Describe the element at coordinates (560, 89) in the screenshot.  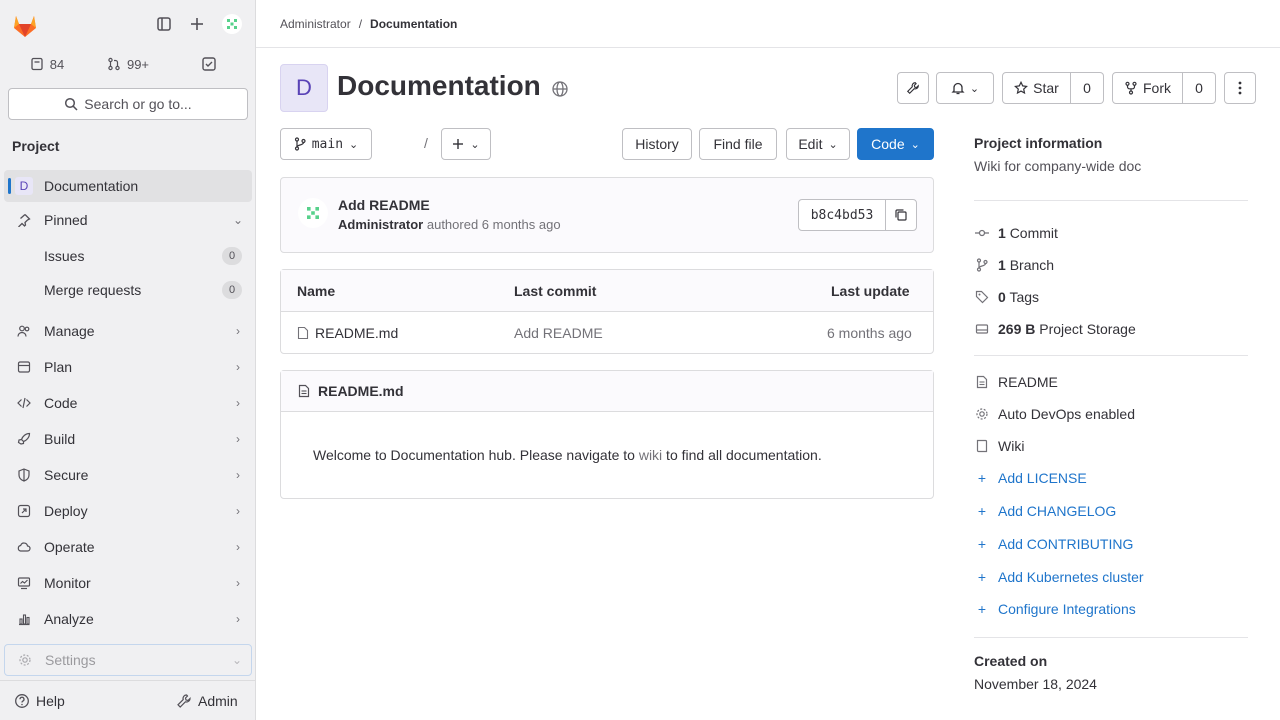
I see `public-globe-icon` at that location.